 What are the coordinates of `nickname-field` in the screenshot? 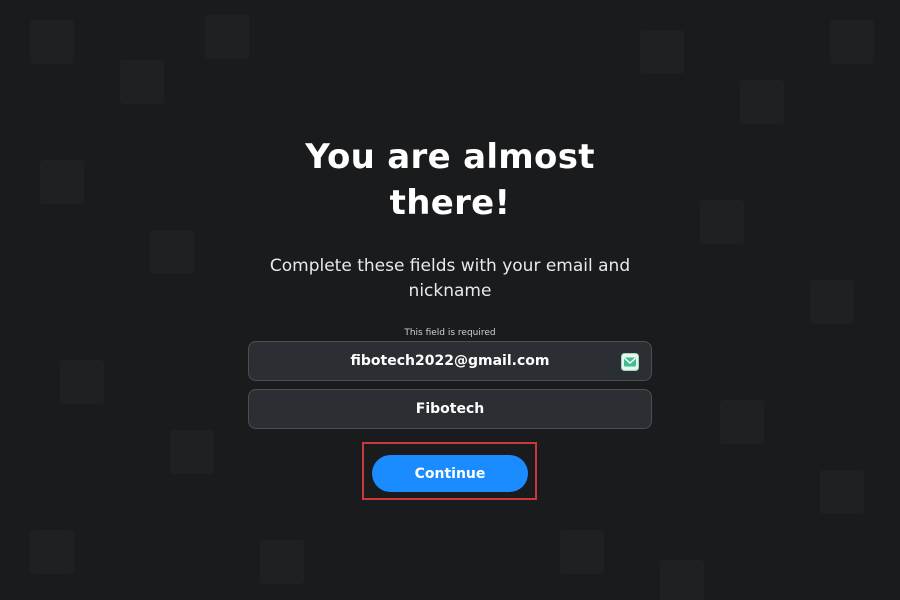 It's located at (450, 409).